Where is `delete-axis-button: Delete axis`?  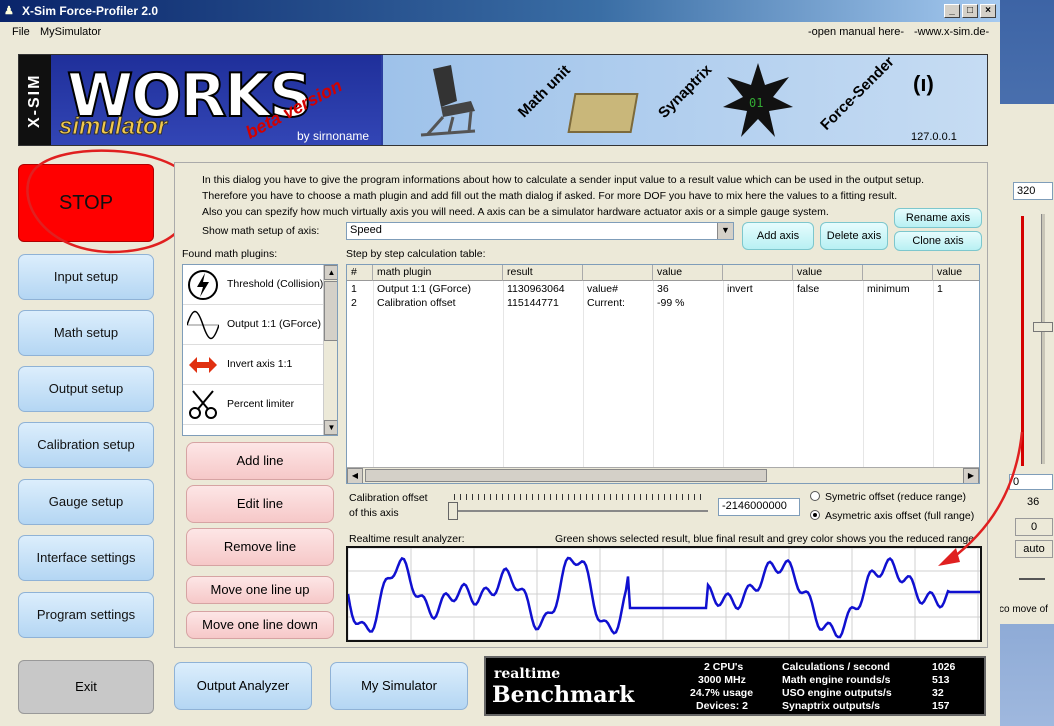
delete-axis-button: Delete axis is located at coordinates (854, 236).